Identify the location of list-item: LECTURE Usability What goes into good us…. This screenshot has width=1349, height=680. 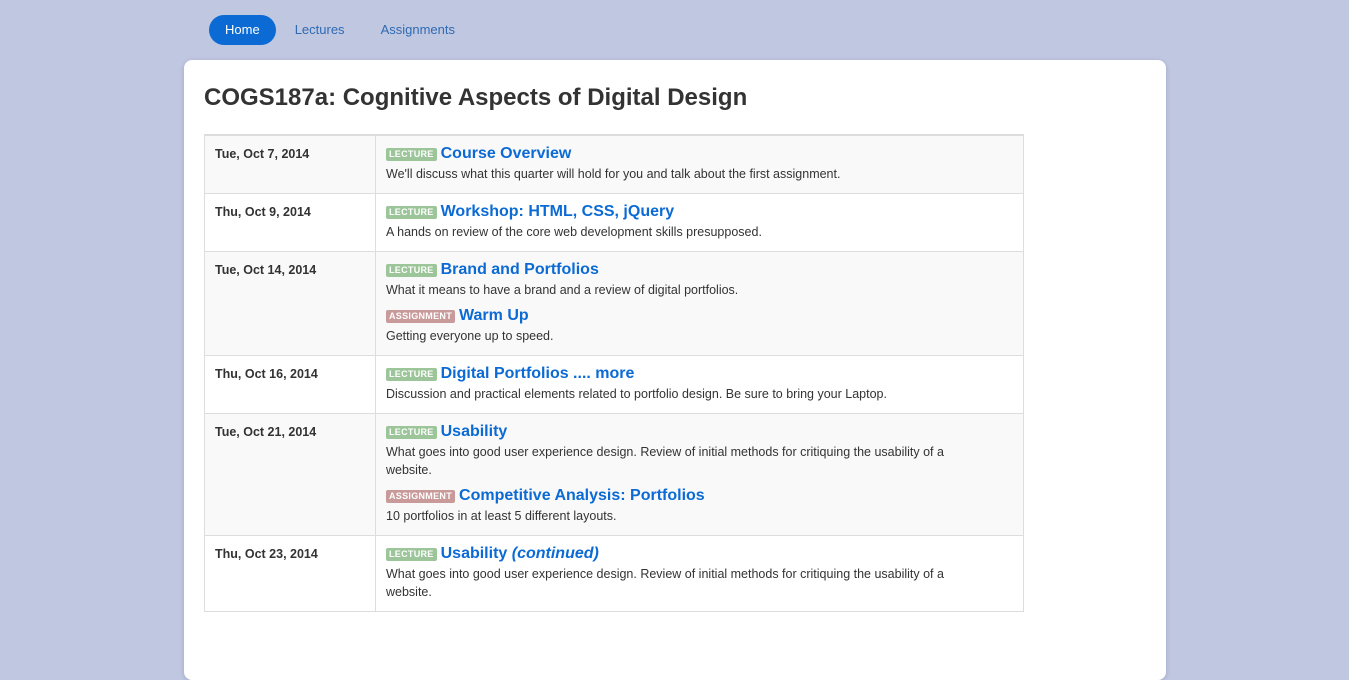
(699, 451).